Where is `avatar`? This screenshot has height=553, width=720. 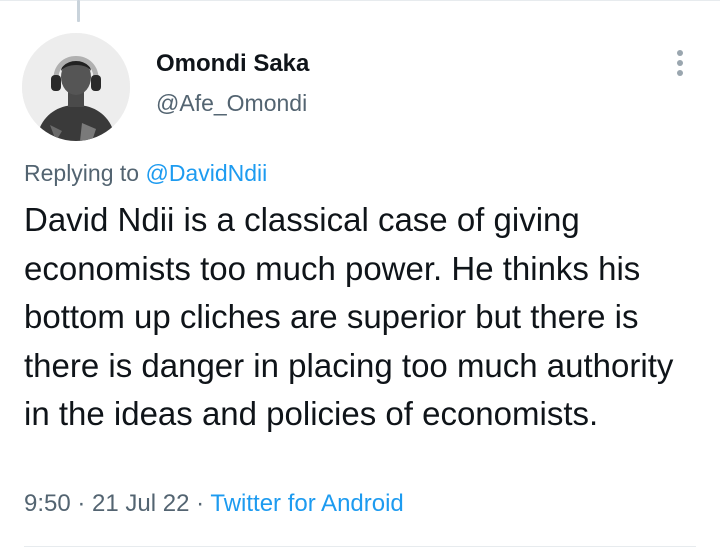
avatar is located at coordinates (76, 87).